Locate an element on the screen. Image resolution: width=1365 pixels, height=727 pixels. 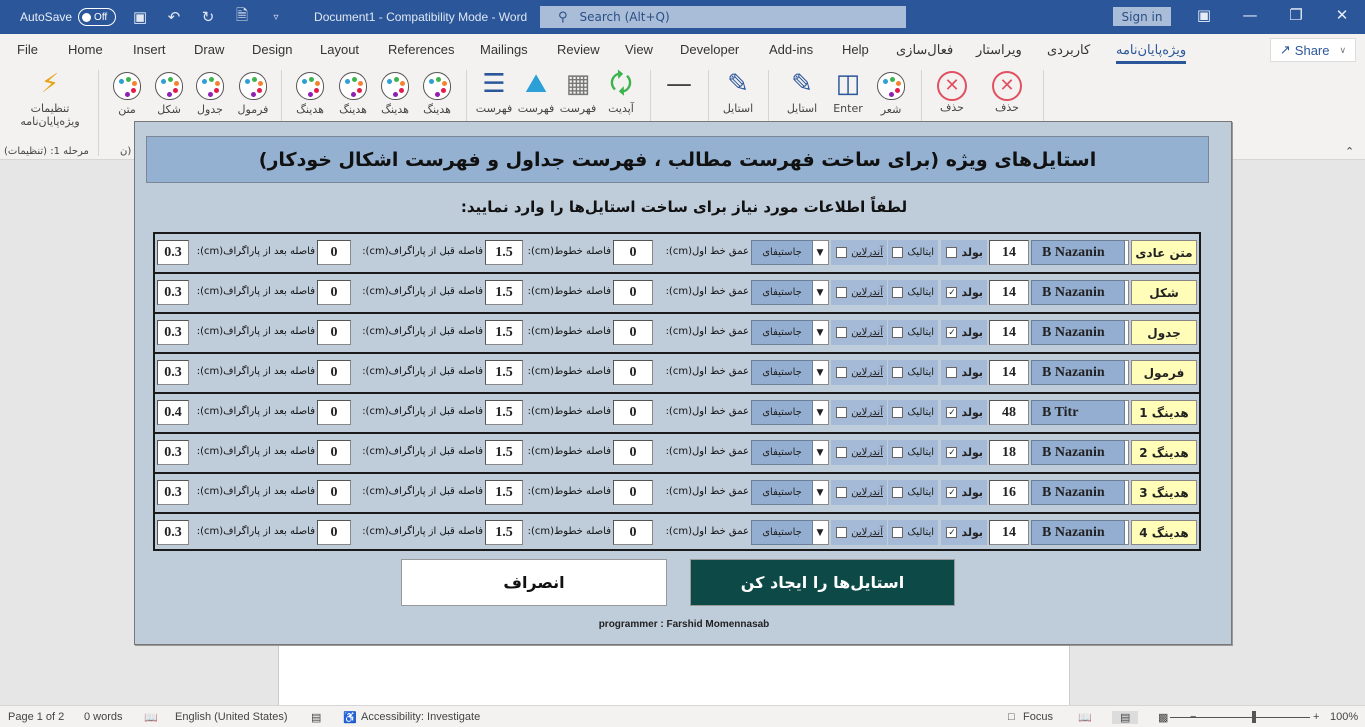
minimize-icon: — is located at coordinates (1250, 15).